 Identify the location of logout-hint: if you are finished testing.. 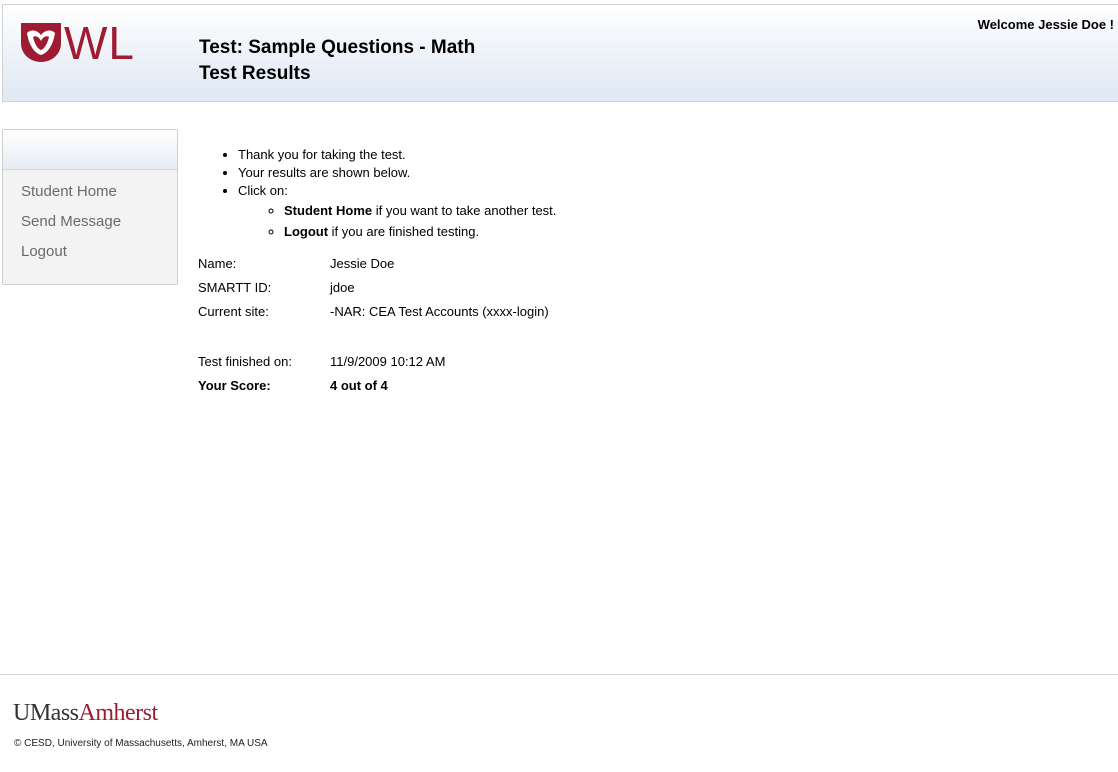
(404, 231).